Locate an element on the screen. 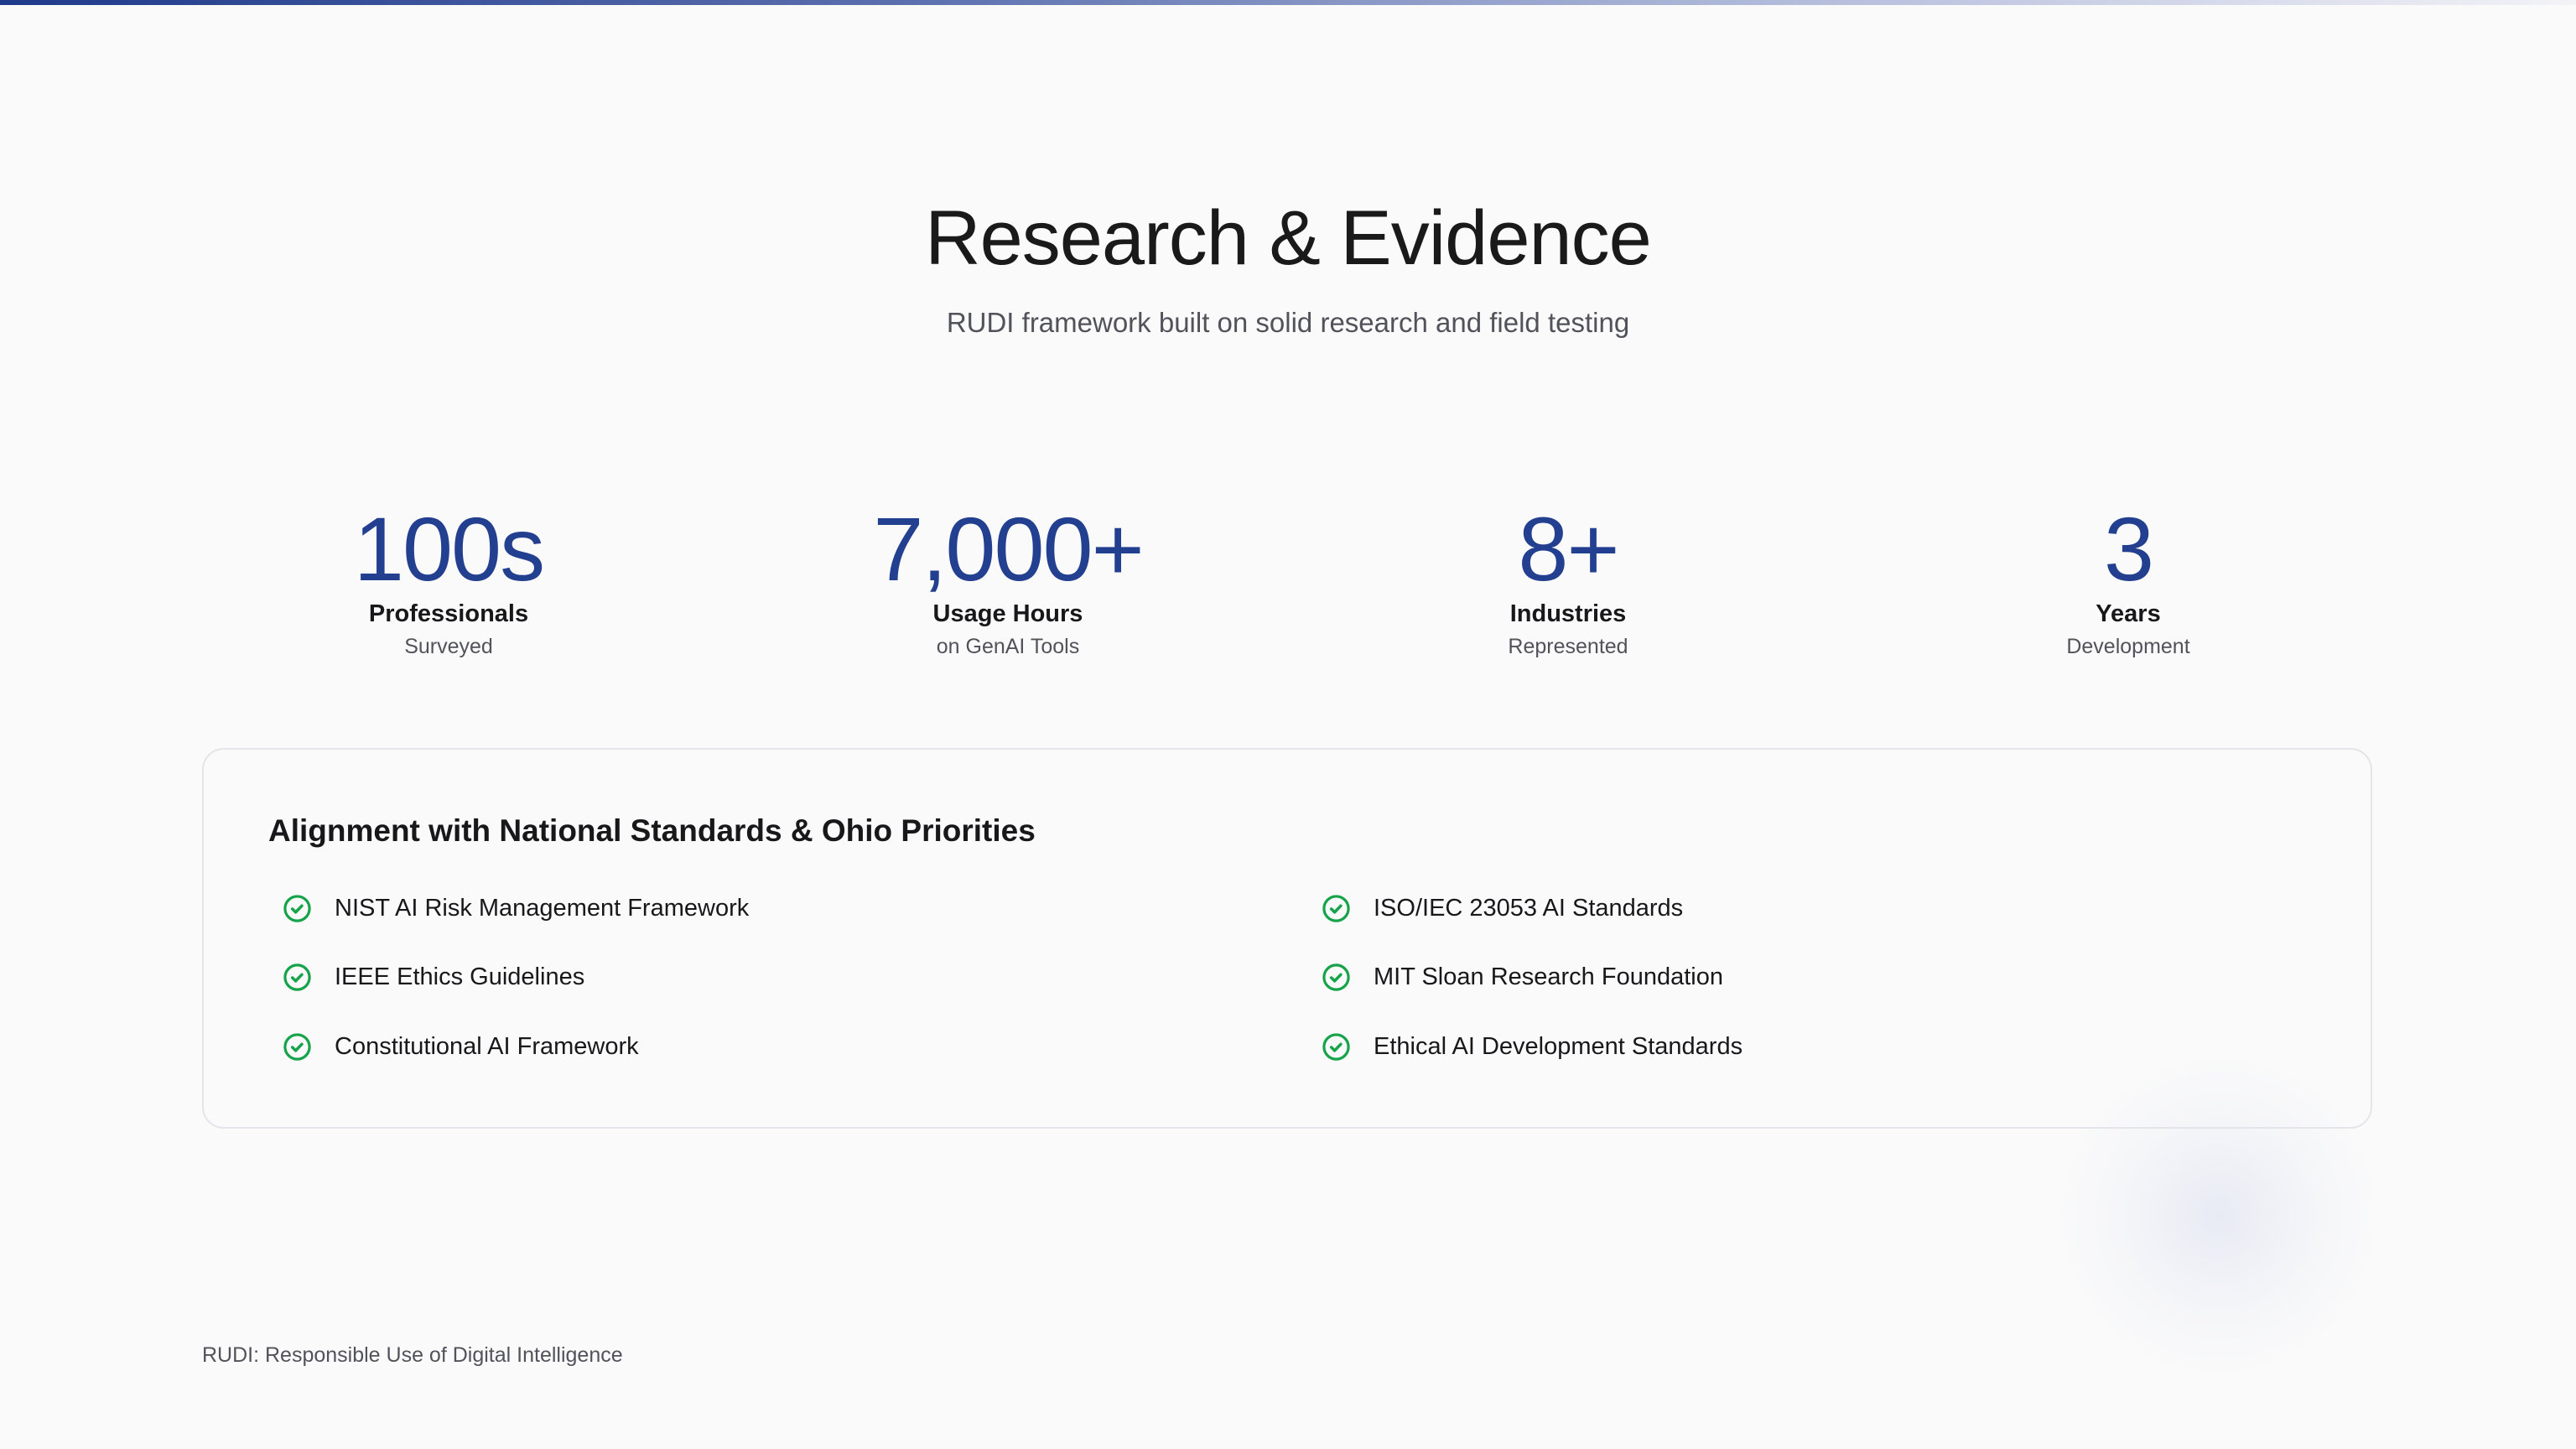 This screenshot has width=2576, height=1449. stat-years: 3 Years Development is located at coordinates (2128, 577).